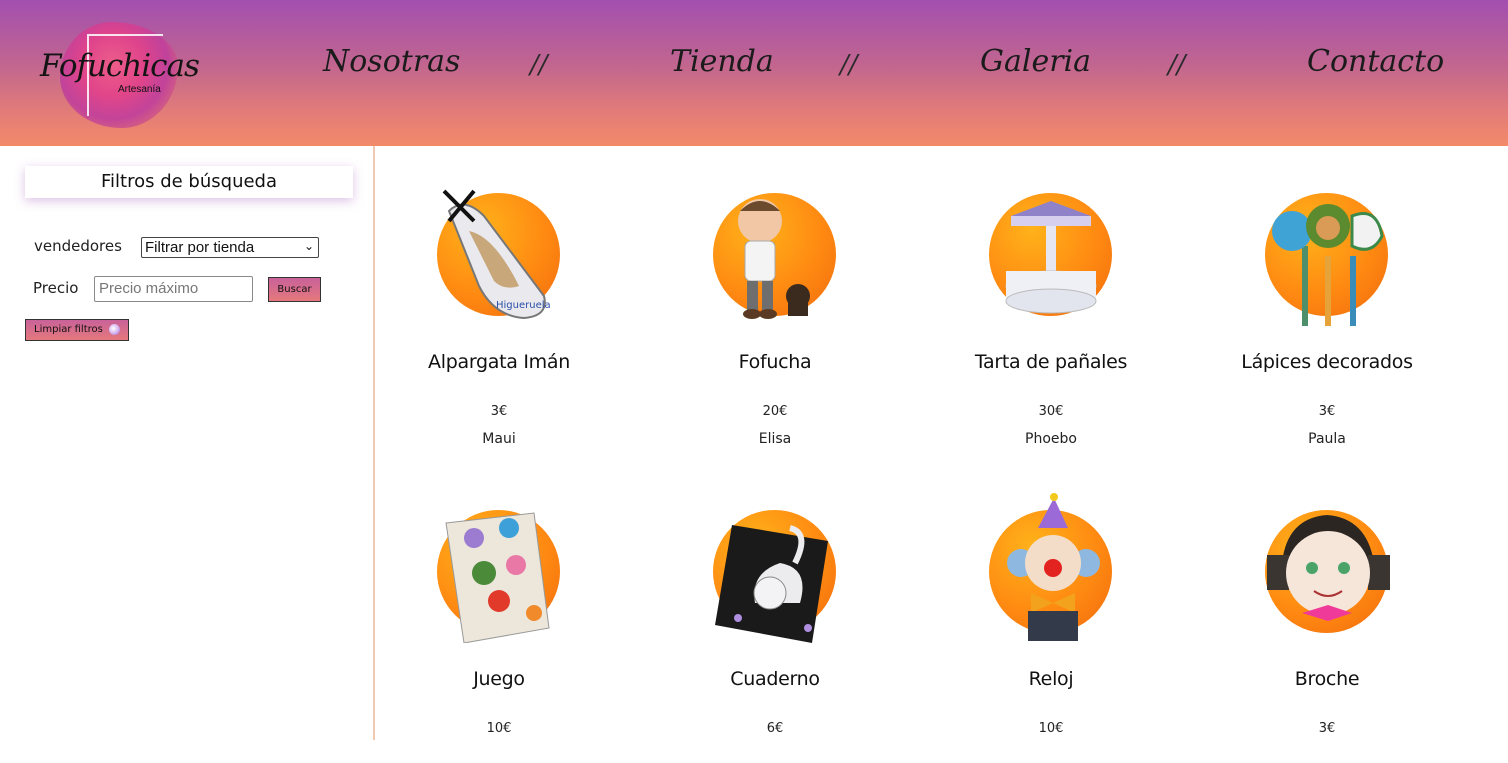 The height and width of the screenshot is (763, 1508). Describe the element at coordinates (1327, 679) in the screenshot. I see `product-name: Broche` at that location.